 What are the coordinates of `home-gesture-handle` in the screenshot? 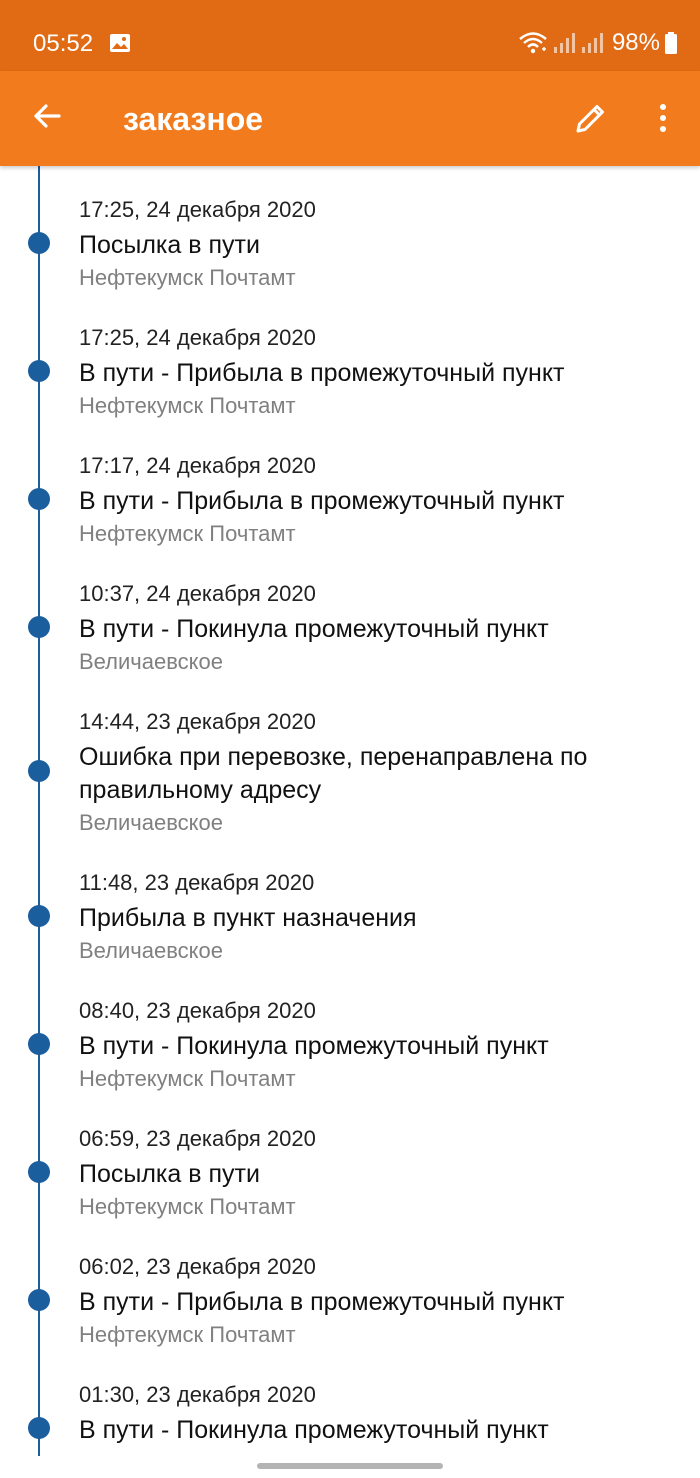 It's located at (350, 1466).